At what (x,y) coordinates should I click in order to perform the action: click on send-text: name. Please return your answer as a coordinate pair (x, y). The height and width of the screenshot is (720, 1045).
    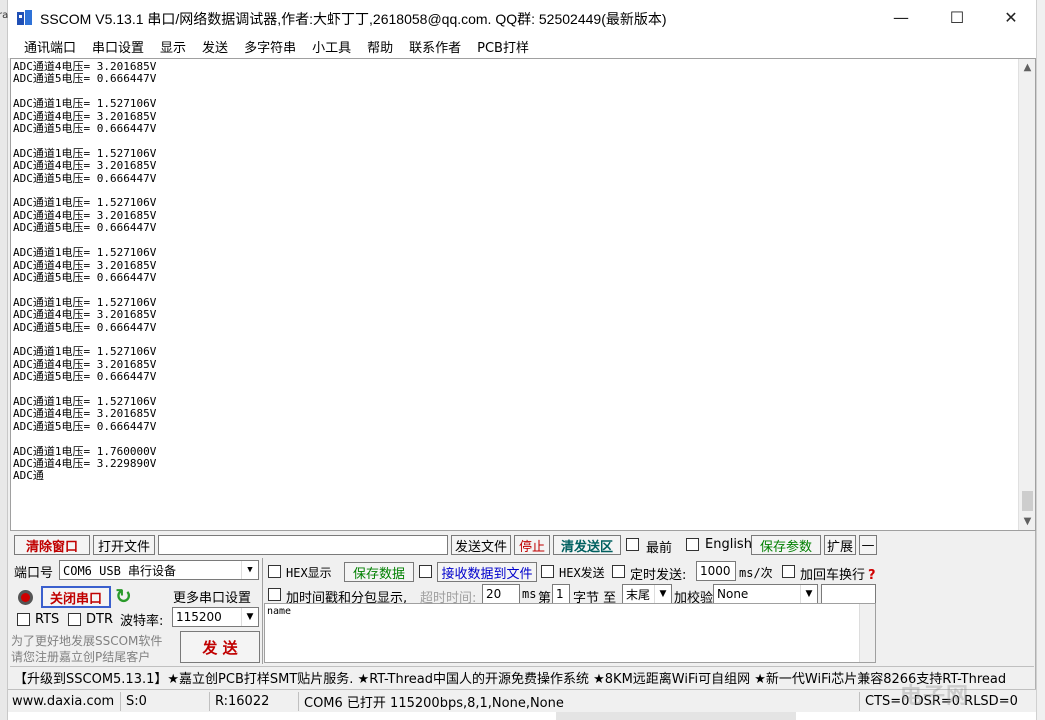
    Looking at the image, I should click on (279, 611).